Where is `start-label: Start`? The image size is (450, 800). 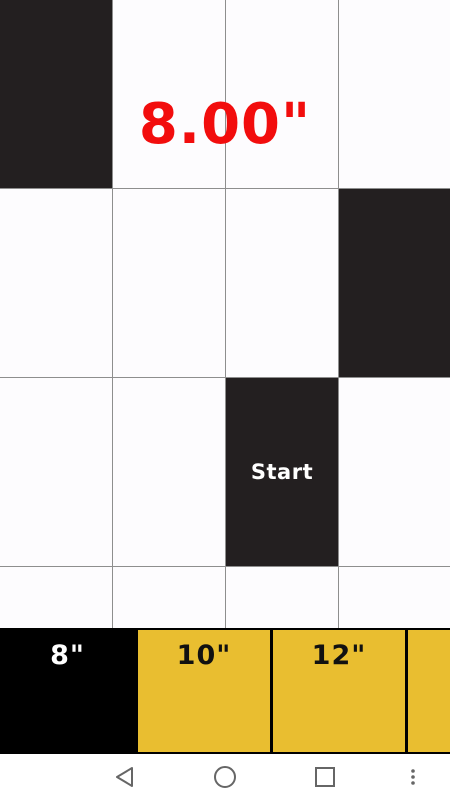 start-label: Start is located at coordinates (282, 472).